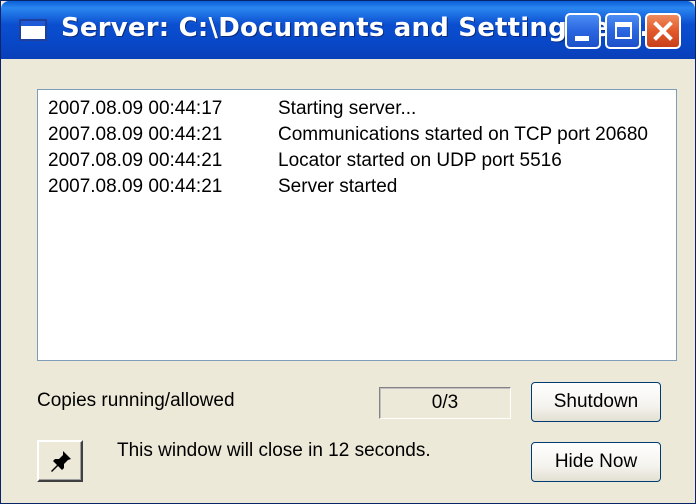 This screenshot has height=504, width=696. What do you see at coordinates (135, 108) in the screenshot?
I see `log-timestamp: 2007.08.09 00:44:17` at bounding box center [135, 108].